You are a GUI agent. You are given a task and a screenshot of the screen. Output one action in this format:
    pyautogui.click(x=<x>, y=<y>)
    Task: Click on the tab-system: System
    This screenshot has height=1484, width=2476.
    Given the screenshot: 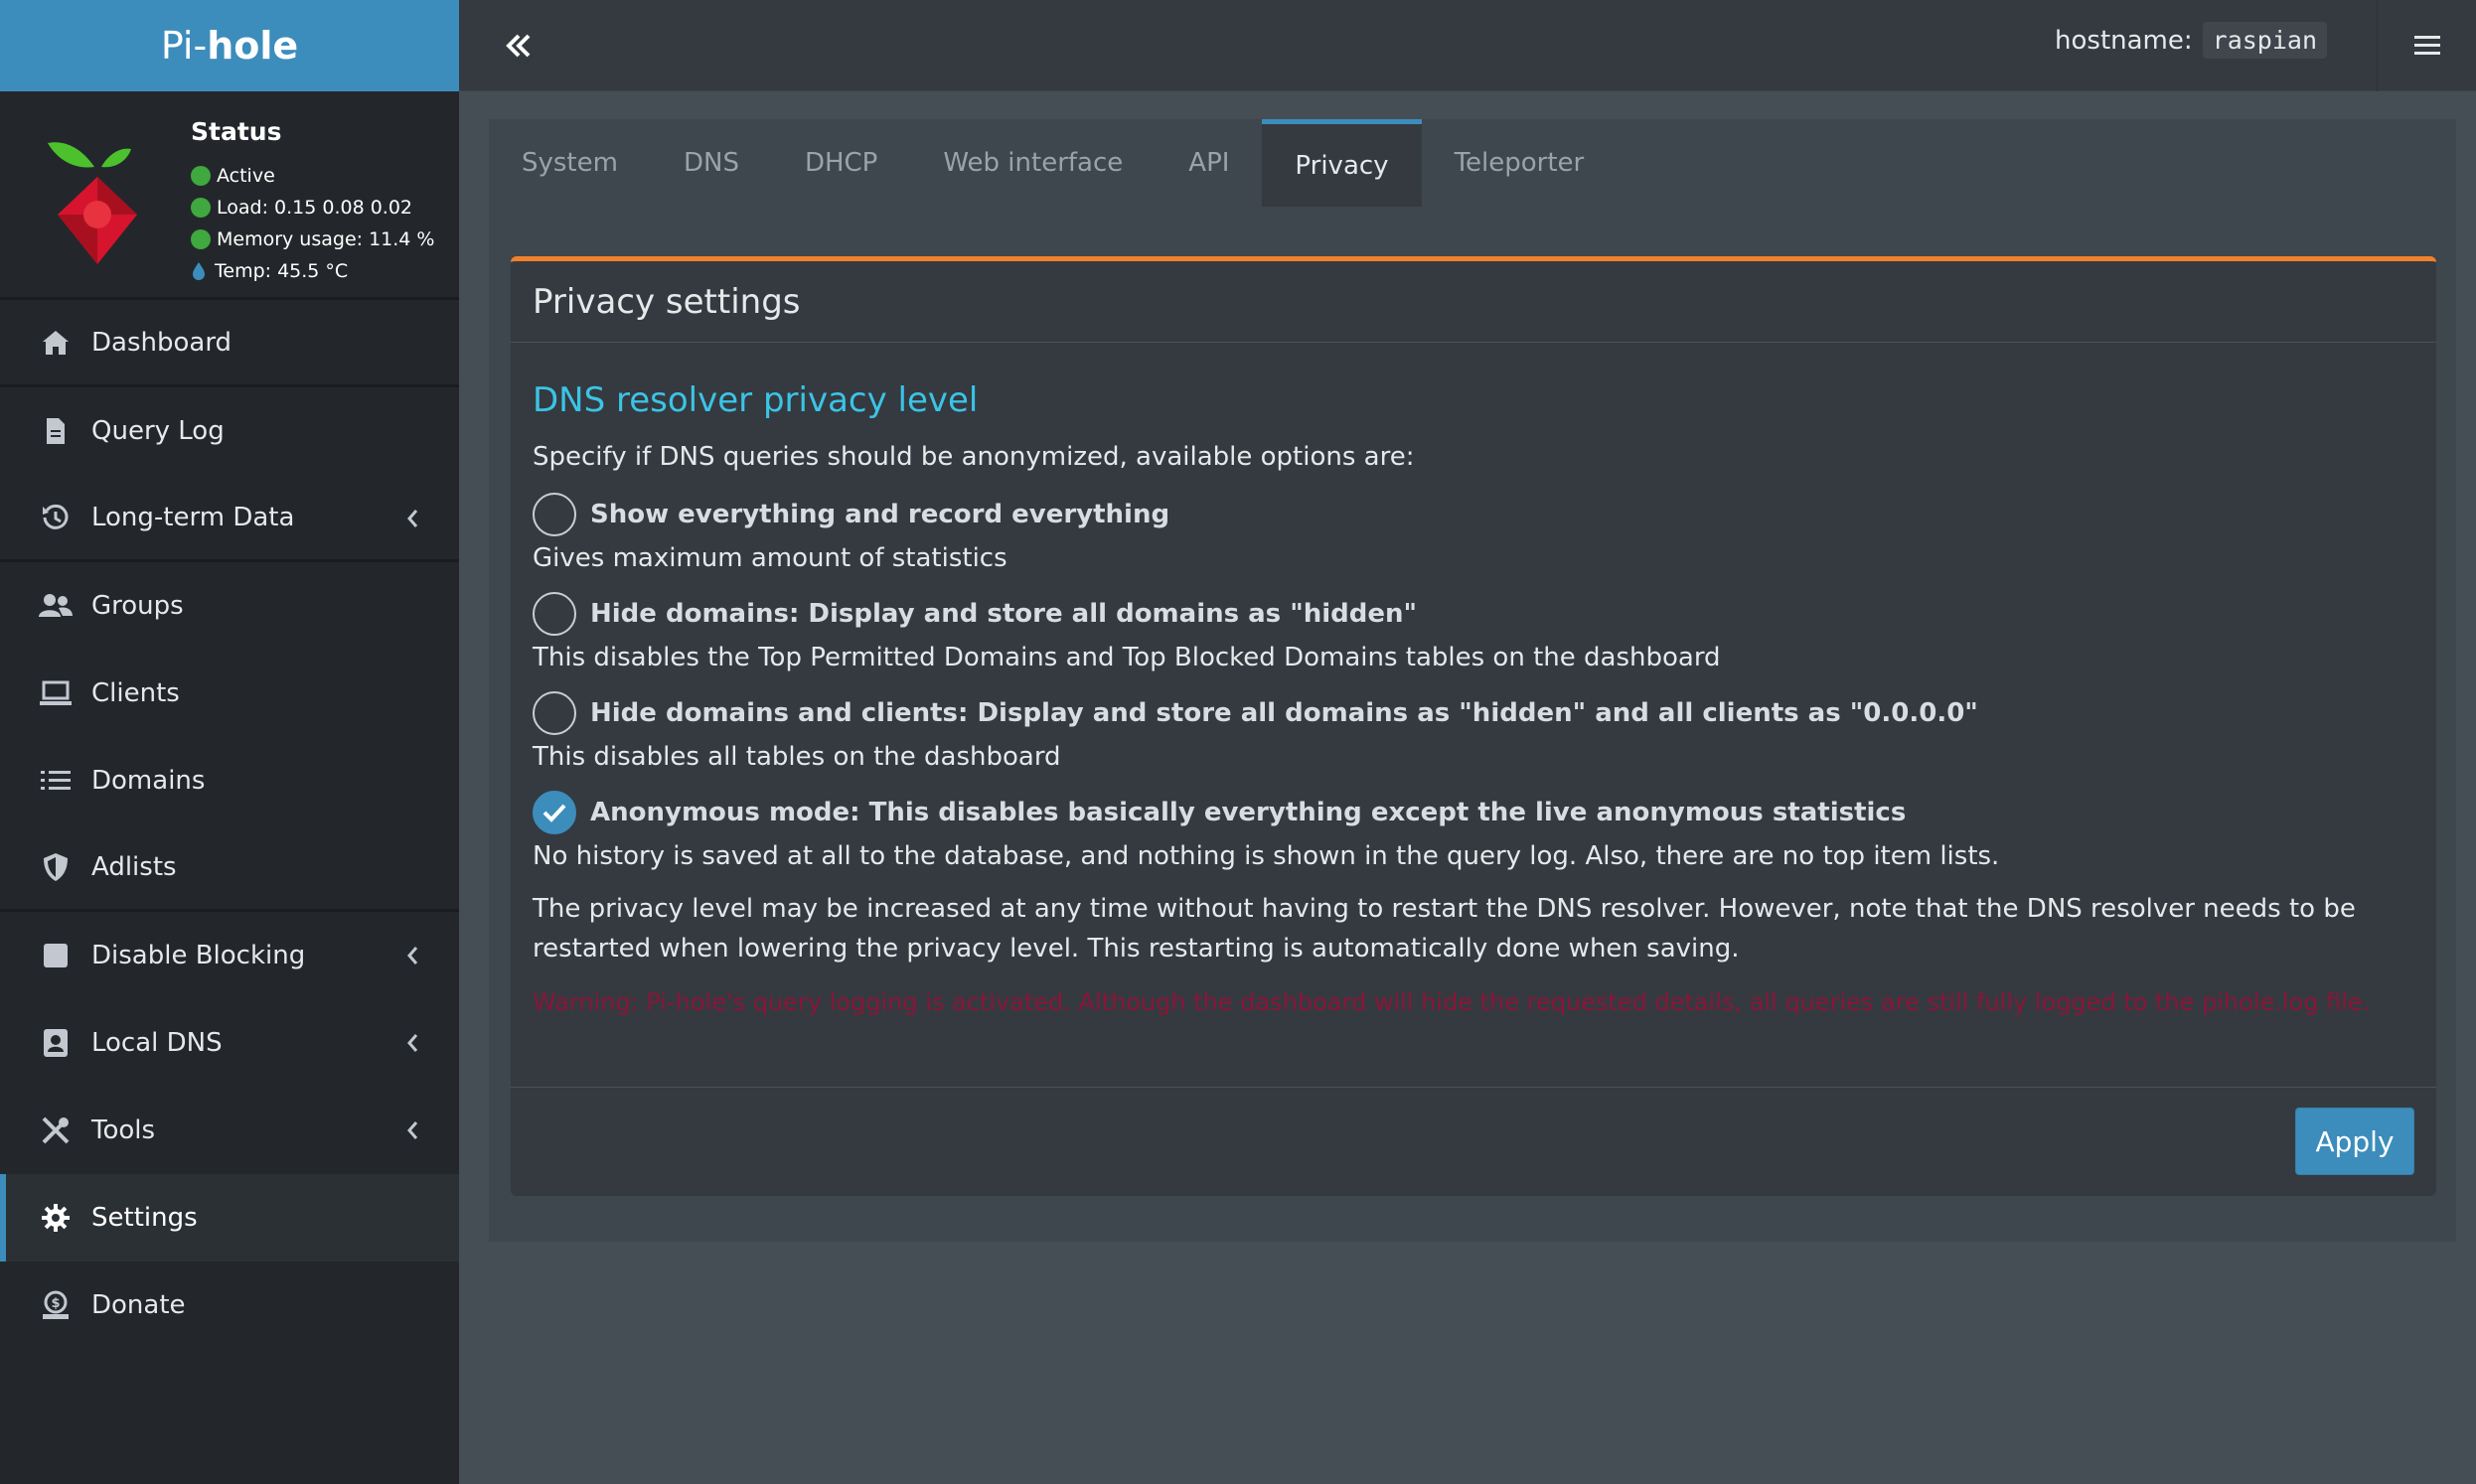 What is the action you would take?
    pyautogui.click(x=570, y=163)
    